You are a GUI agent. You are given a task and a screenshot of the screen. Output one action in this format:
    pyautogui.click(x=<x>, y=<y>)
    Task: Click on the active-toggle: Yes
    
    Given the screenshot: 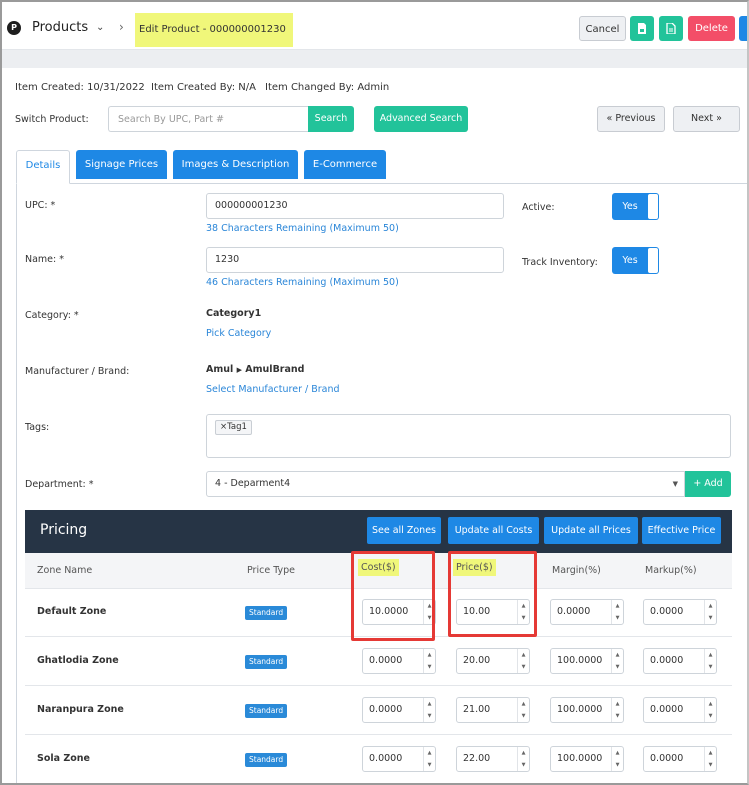 What is the action you would take?
    pyautogui.click(x=635, y=206)
    